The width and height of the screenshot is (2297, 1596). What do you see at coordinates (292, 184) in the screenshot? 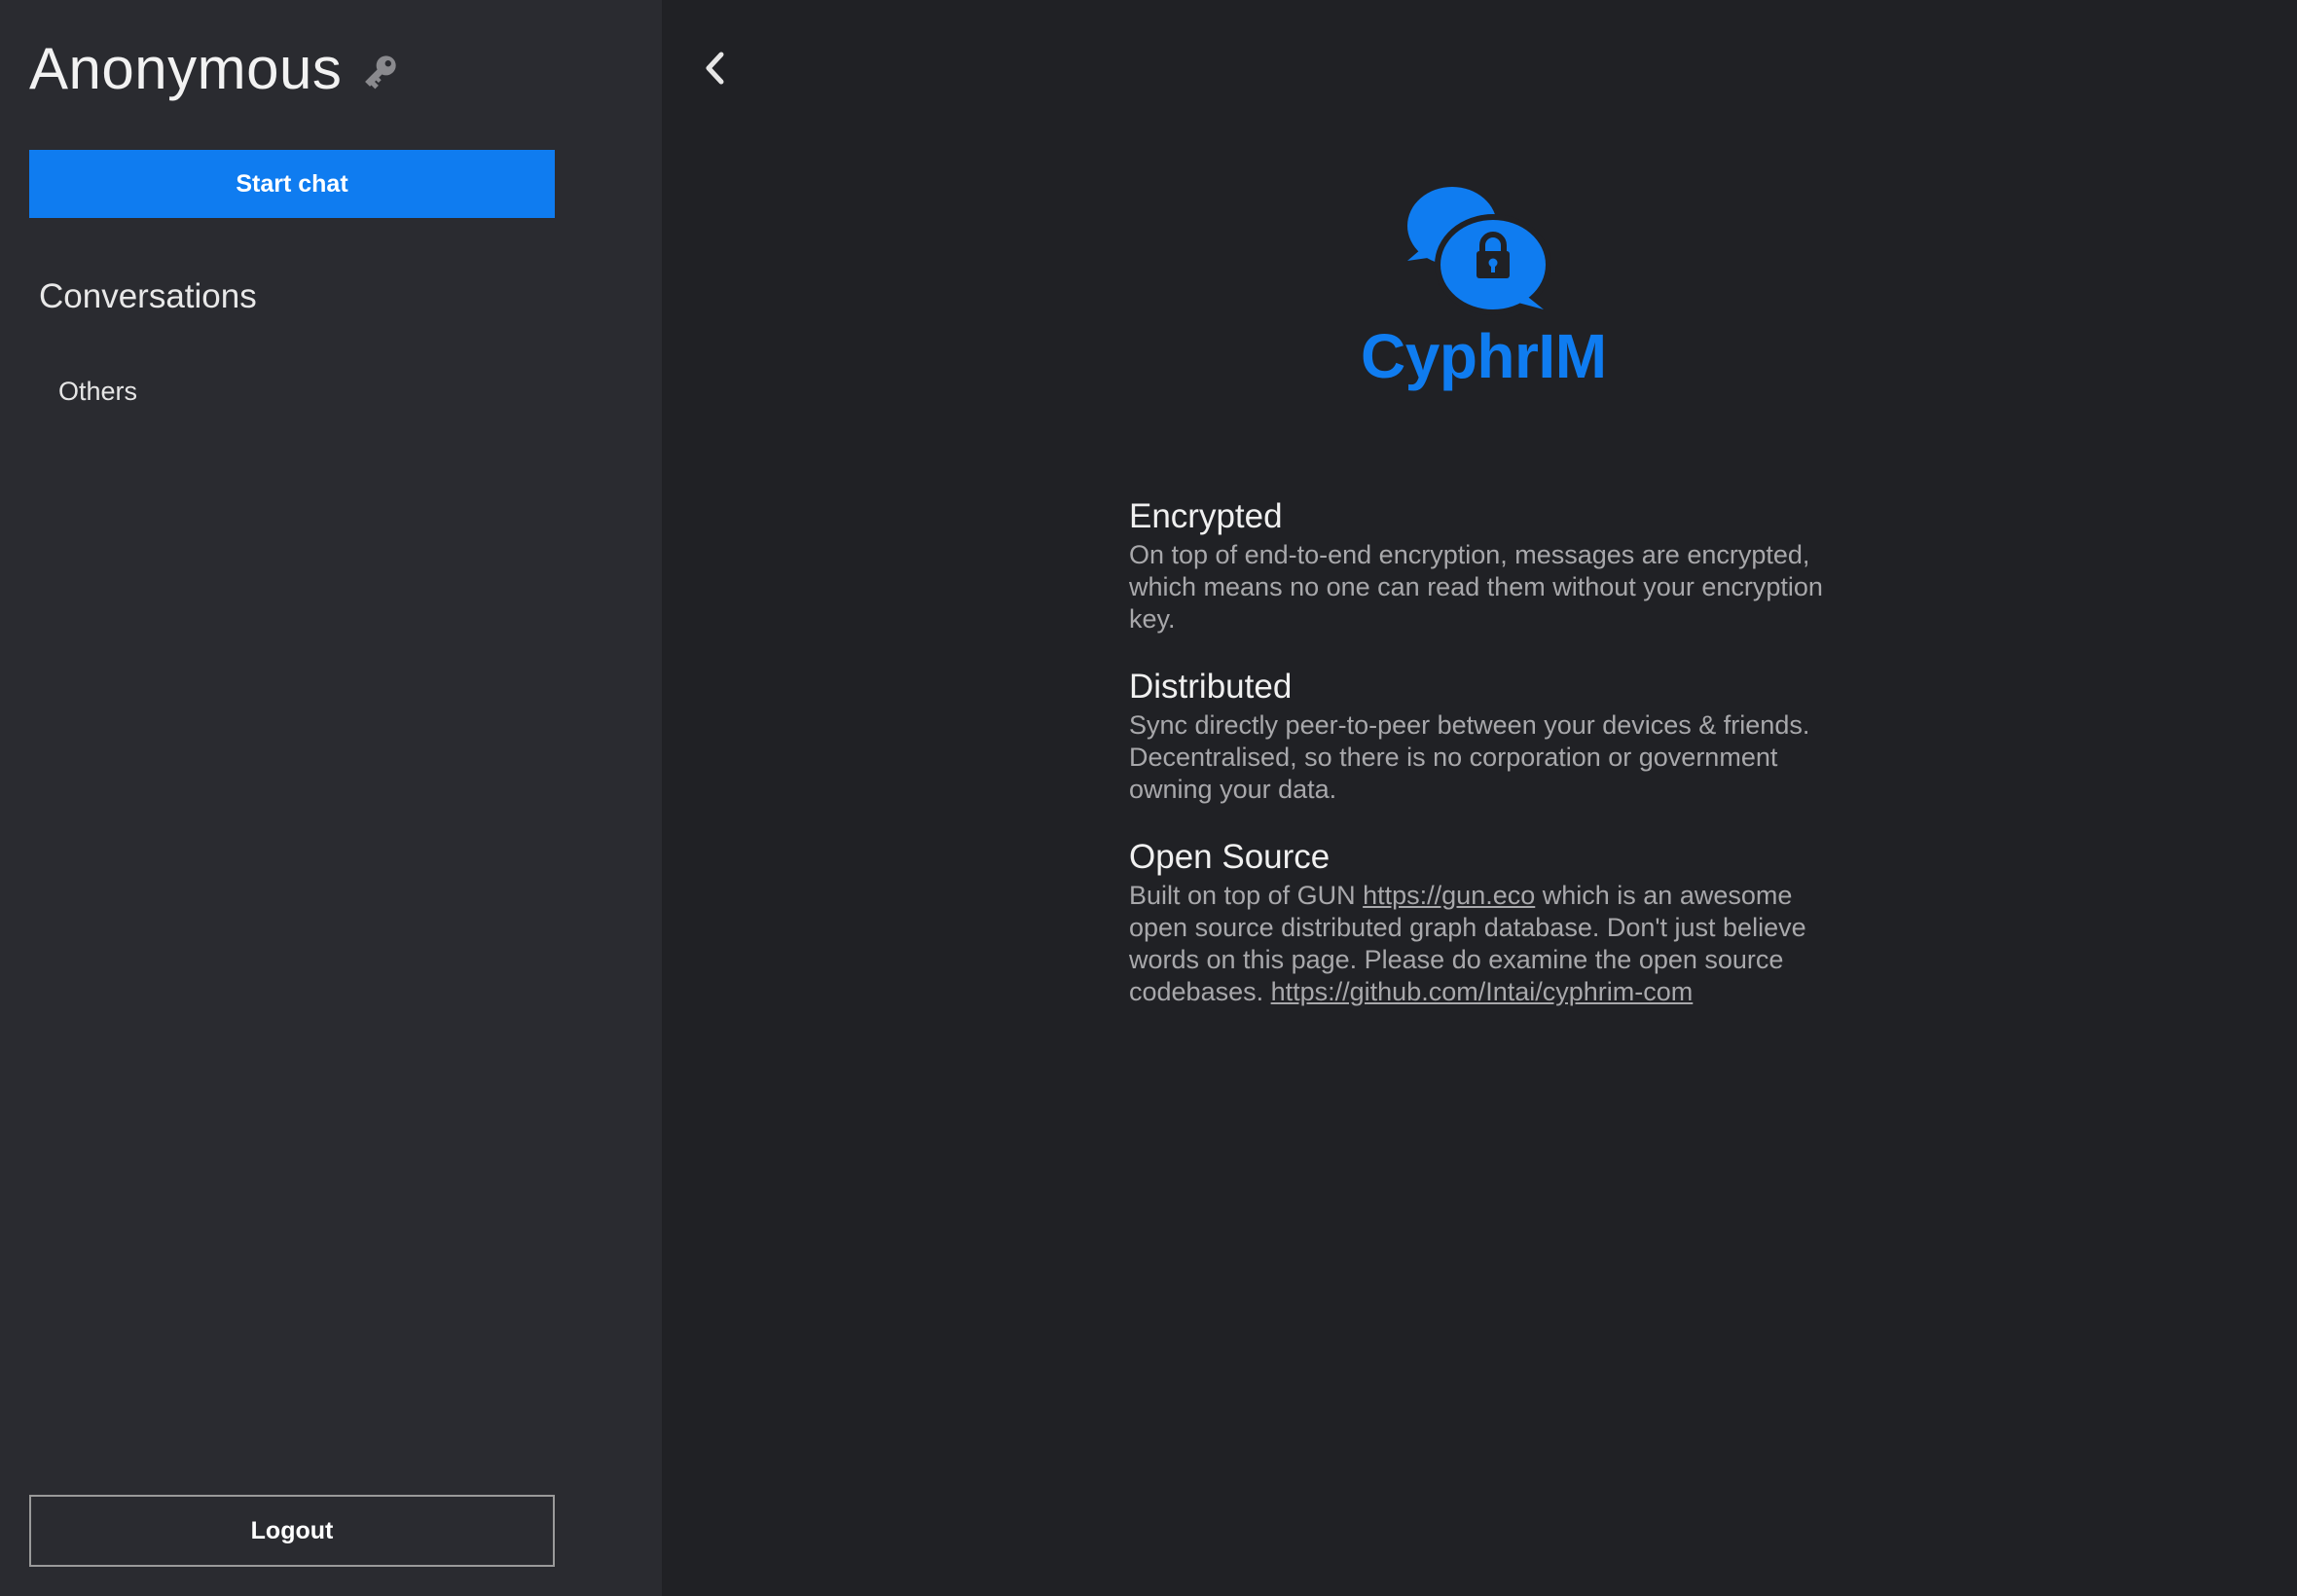
I see `start-chat-button: Start chat` at bounding box center [292, 184].